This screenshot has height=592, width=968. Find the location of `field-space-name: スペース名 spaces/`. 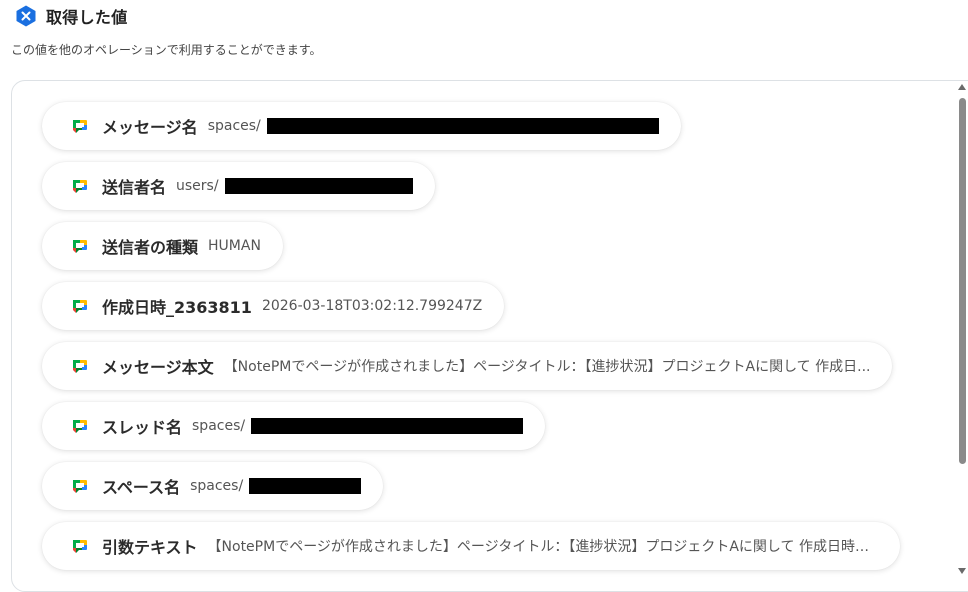

field-space-name: スペース名 spaces/ is located at coordinates (213, 486).